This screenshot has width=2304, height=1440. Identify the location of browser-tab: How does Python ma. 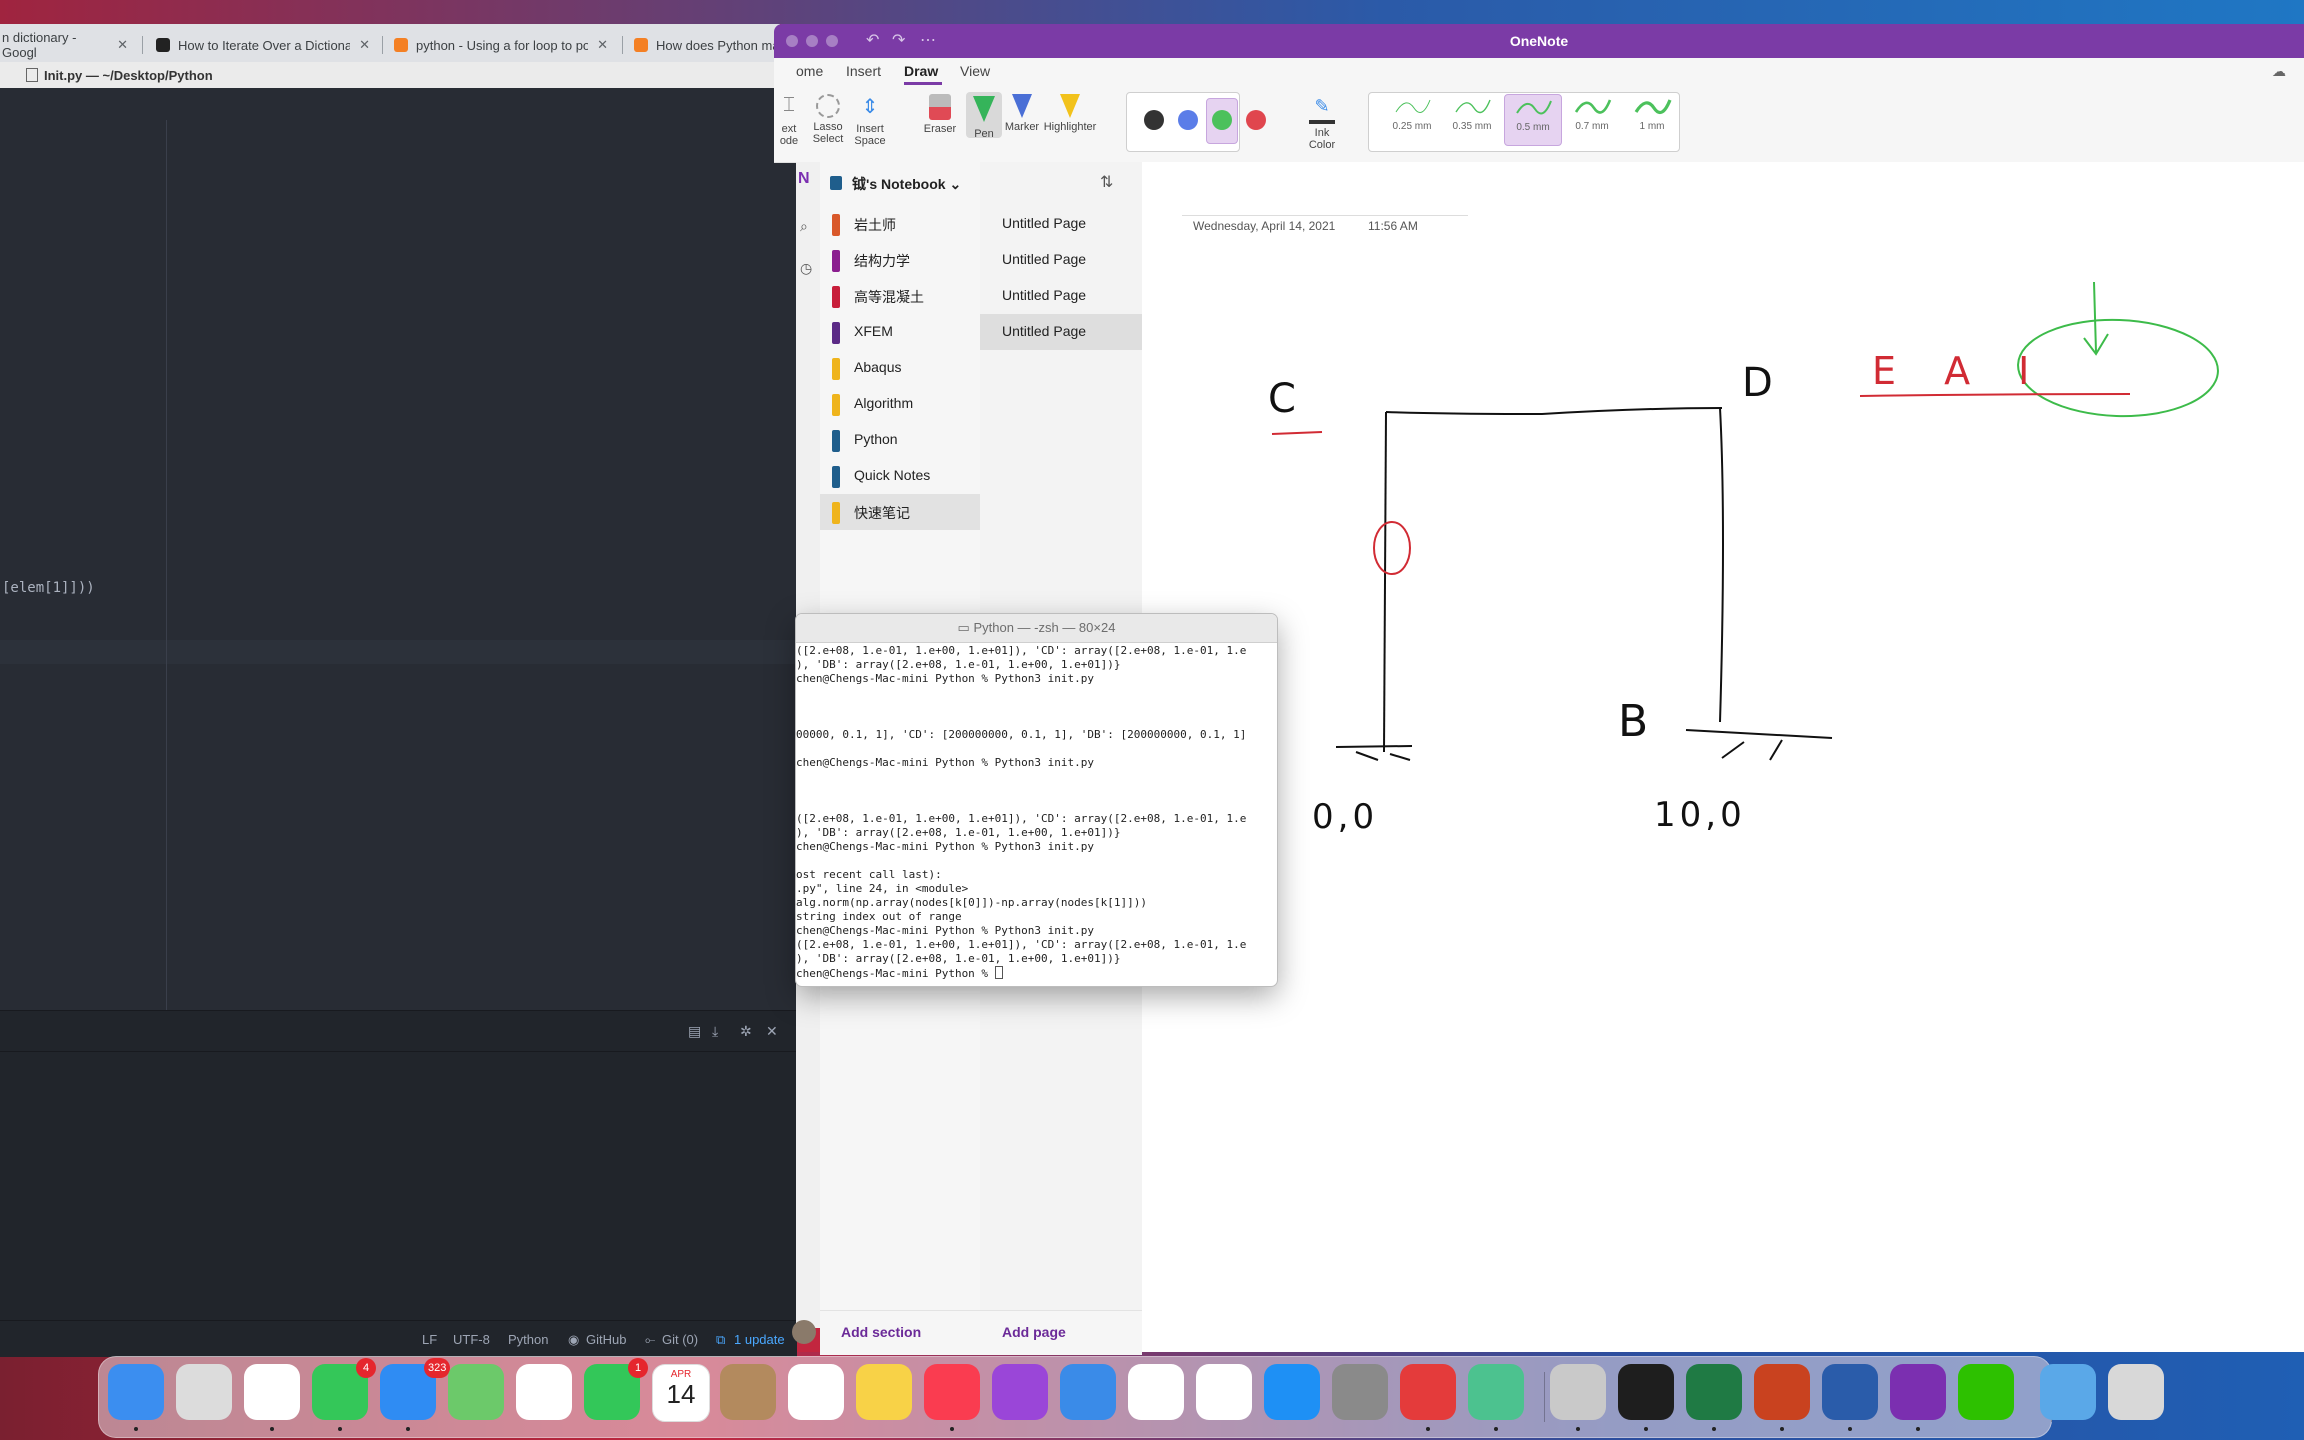
(709, 45).